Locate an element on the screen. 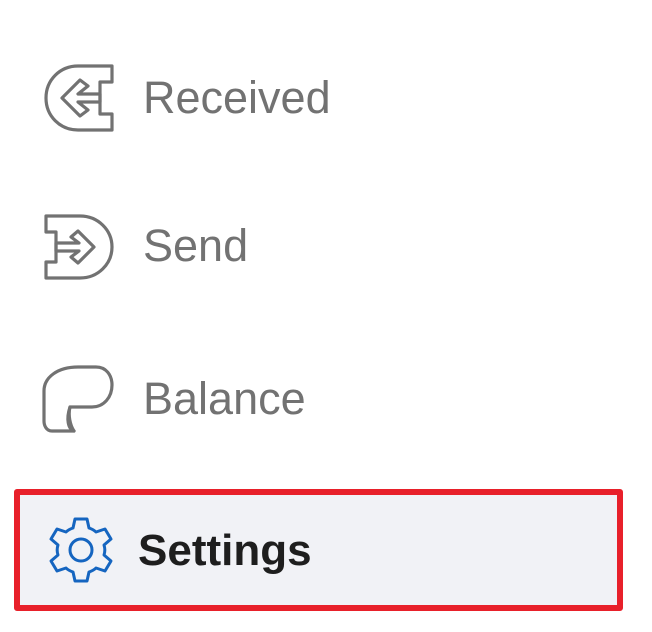  nav-item-send: Send is located at coordinates (326, 247).